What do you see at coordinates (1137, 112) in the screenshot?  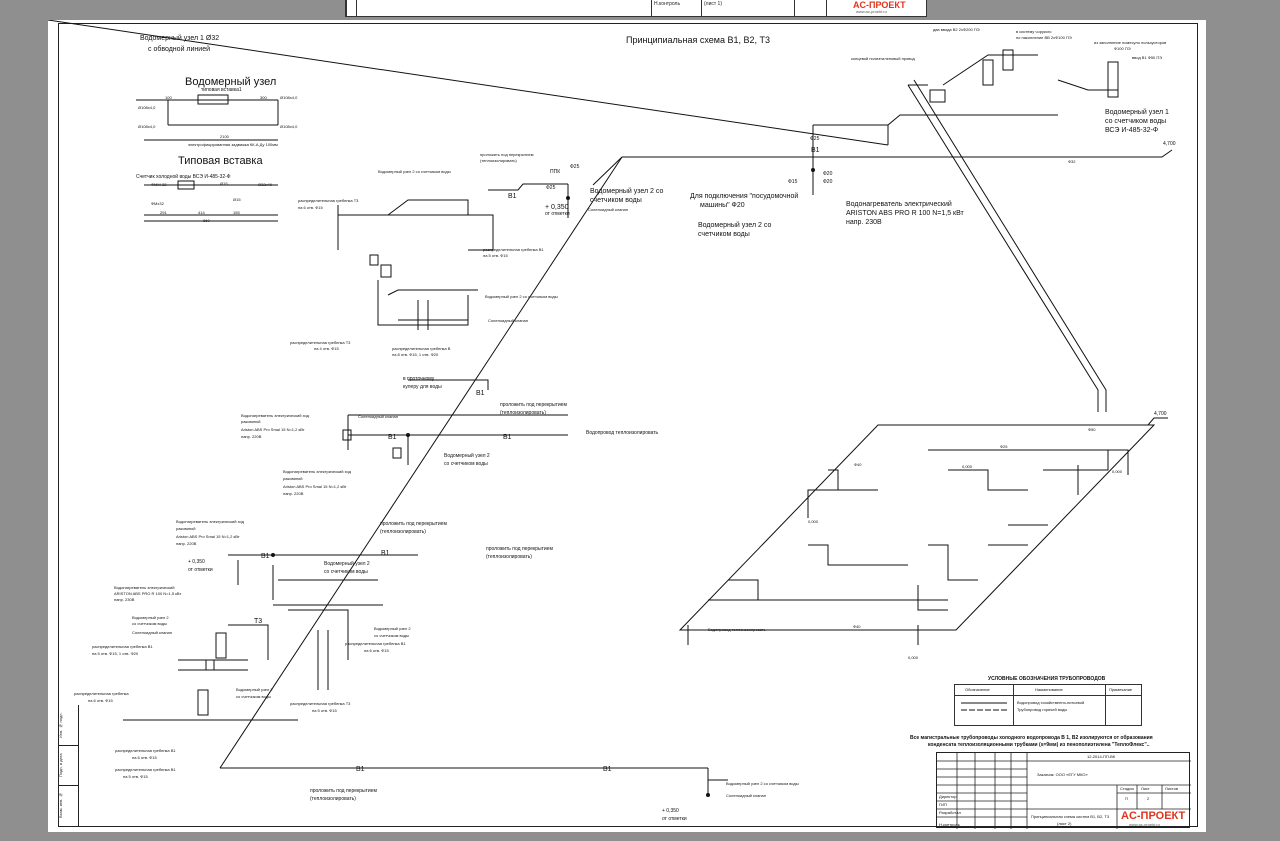 I see `note: Водомерный узел 1` at bounding box center [1137, 112].